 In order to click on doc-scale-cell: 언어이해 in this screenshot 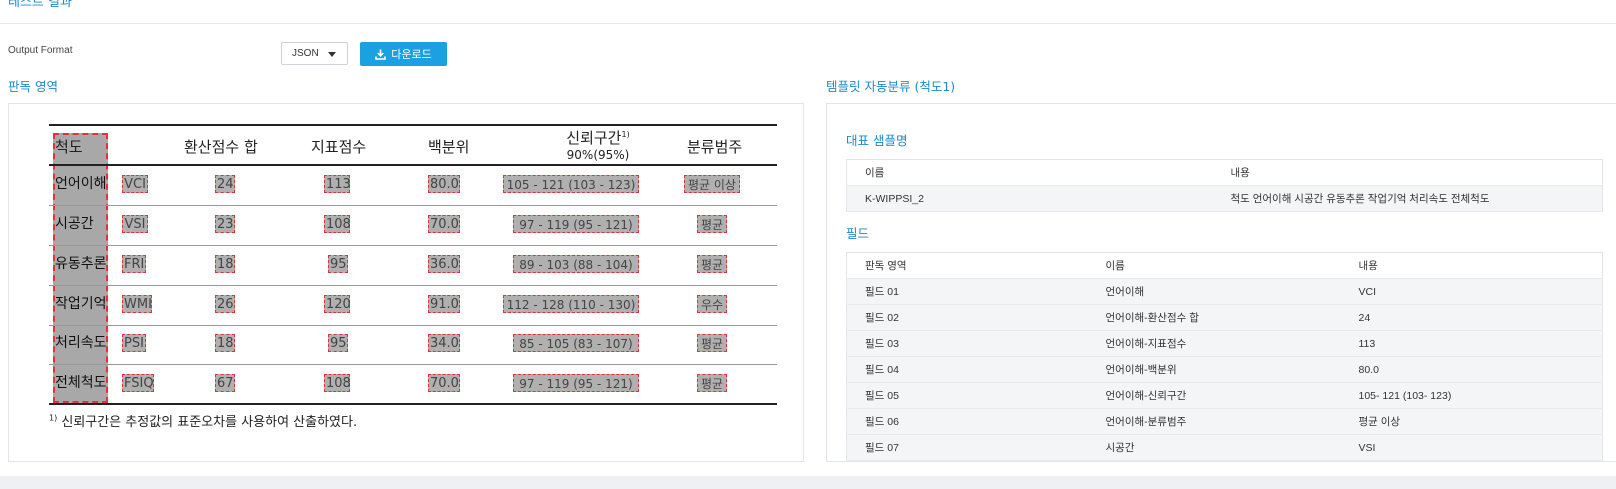, I will do `click(81, 184)`.